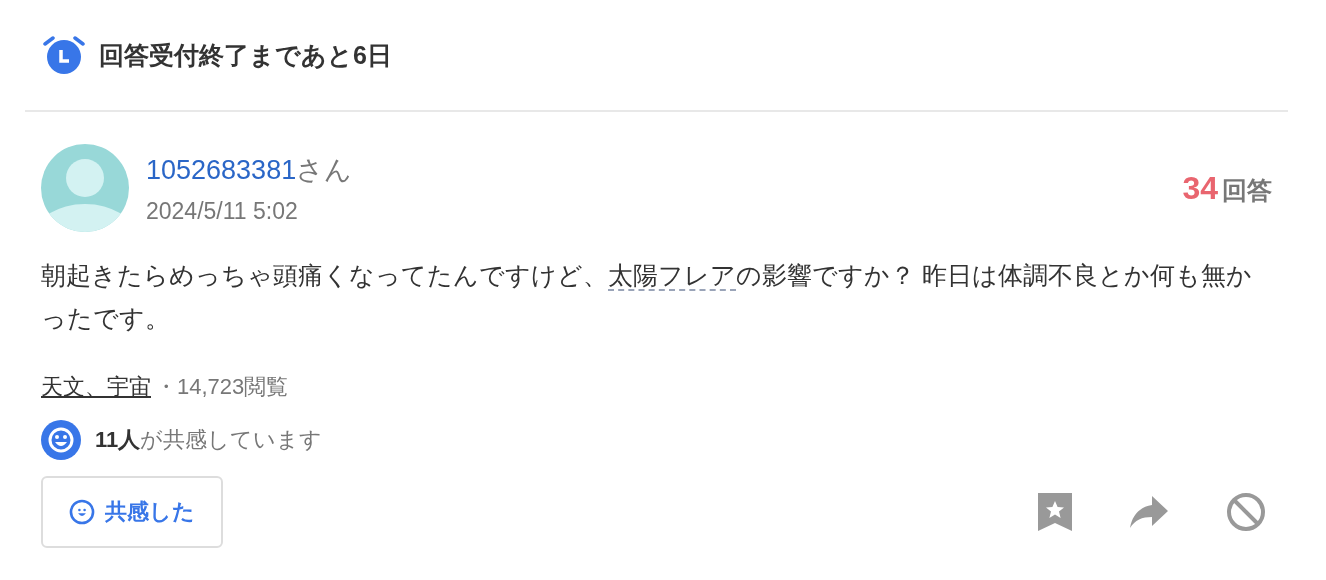 This screenshot has width=1326, height=580. Describe the element at coordinates (647, 297) in the screenshot. I see `question-text: 朝起きたらめっちゃ頭痛くなってたんですけど、太陽フレアの影響ですか？ 昨日は体調不良とか何も無かったです。` at that location.